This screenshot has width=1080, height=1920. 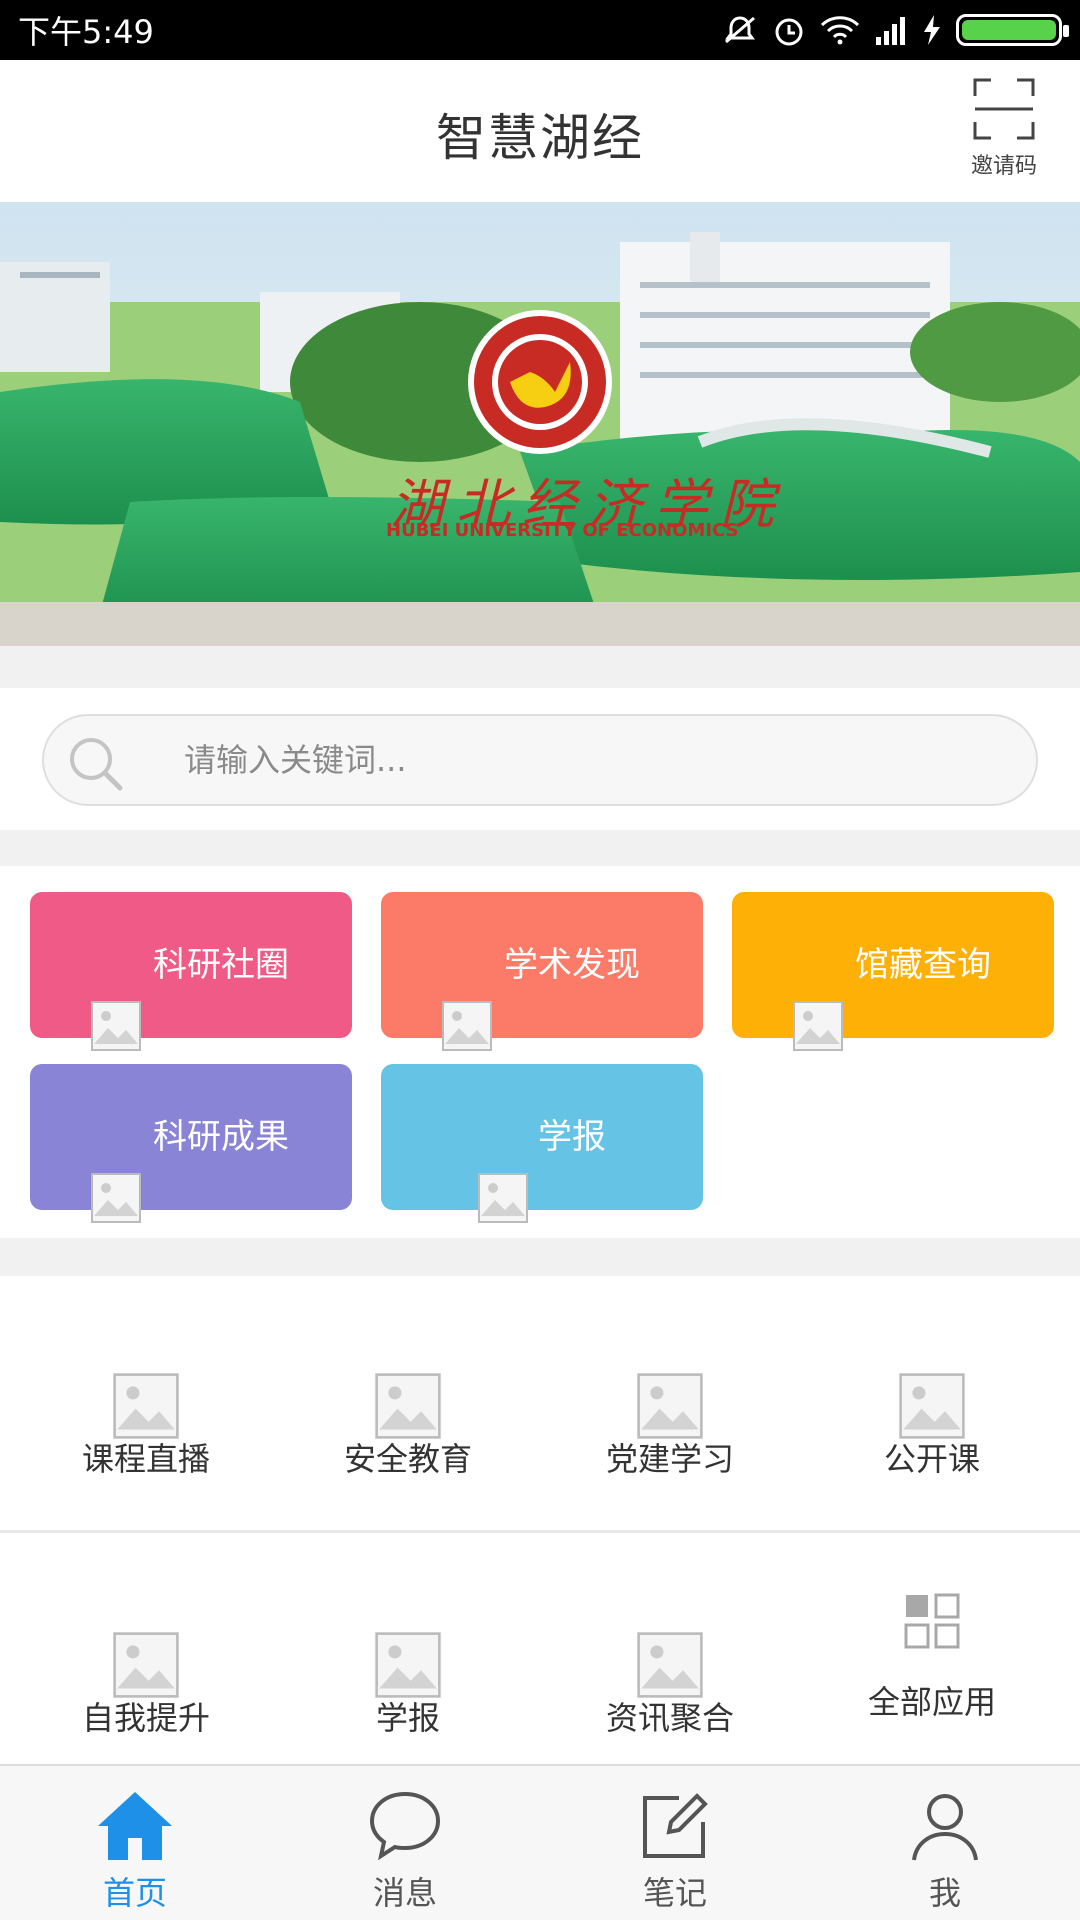 I want to click on app-course-live: 课程直播, so click(x=146, y=1426).